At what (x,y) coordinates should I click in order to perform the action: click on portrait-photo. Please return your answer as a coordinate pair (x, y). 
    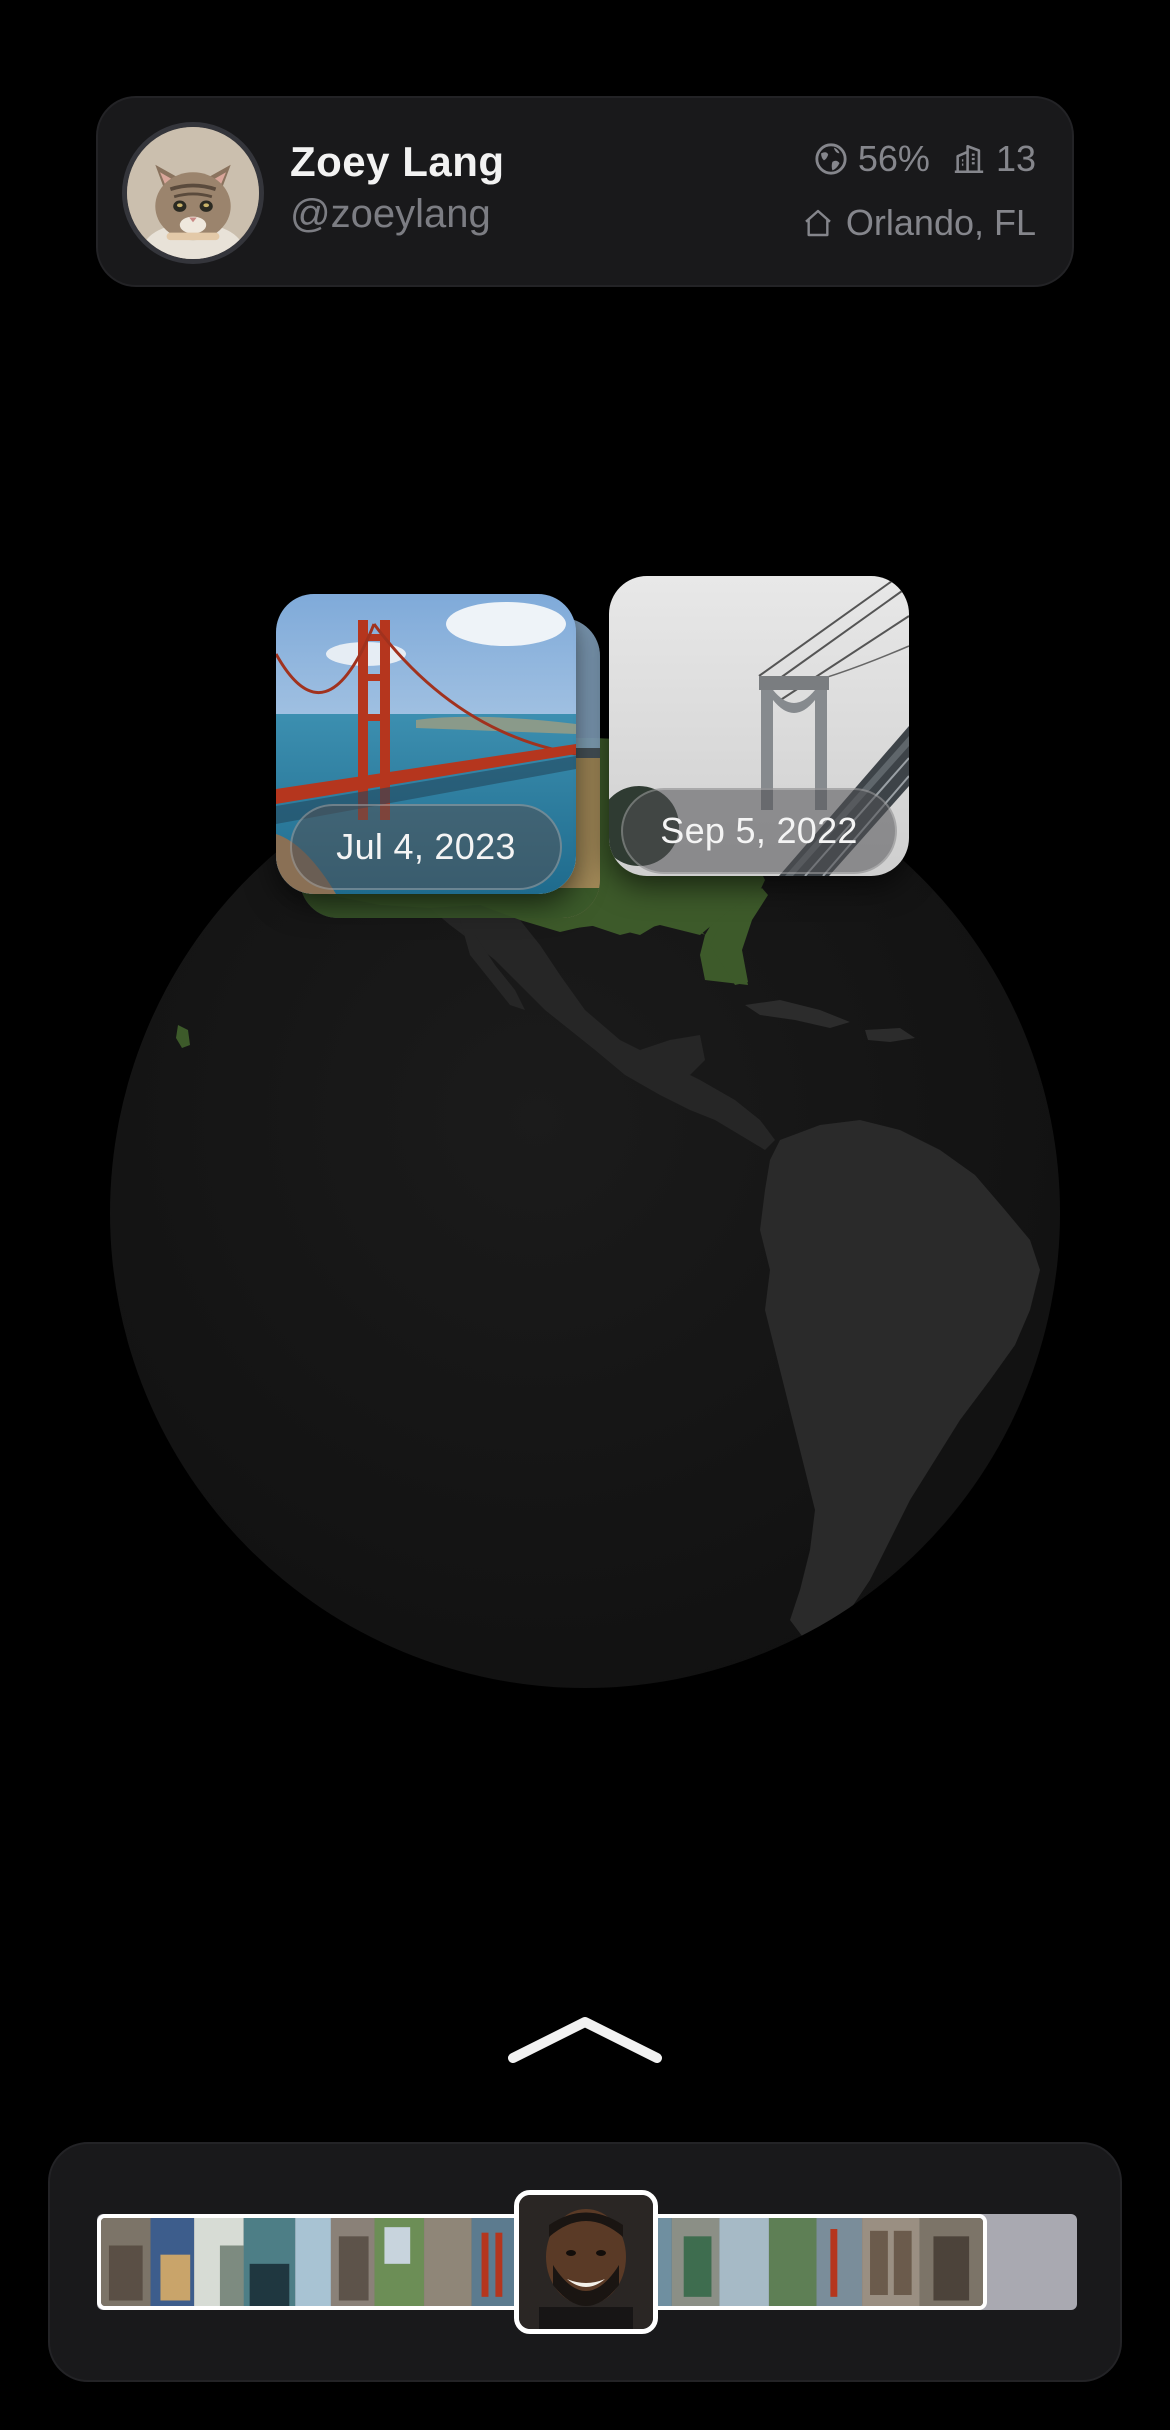
    Looking at the image, I should click on (586, 2262).